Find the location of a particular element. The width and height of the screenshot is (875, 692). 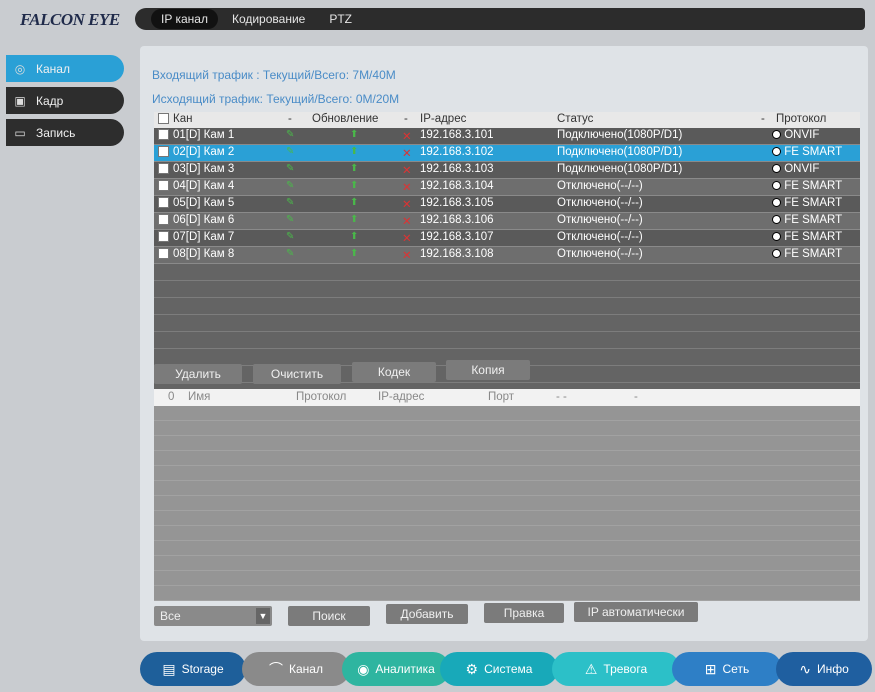

network-icon: ⊞ is located at coordinates (710, 668).